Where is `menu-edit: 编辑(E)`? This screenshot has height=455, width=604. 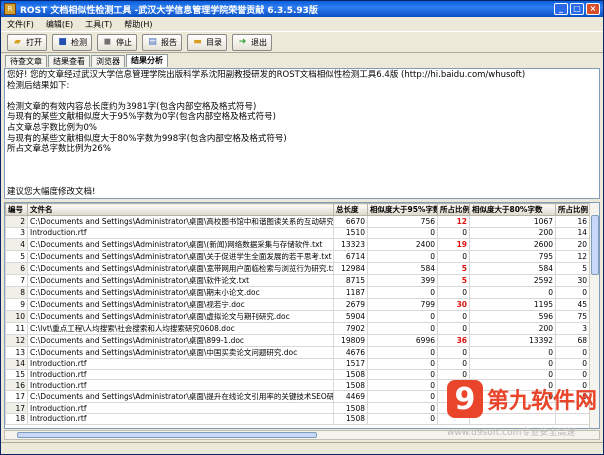 menu-edit: 编辑(E) is located at coordinates (59, 24).